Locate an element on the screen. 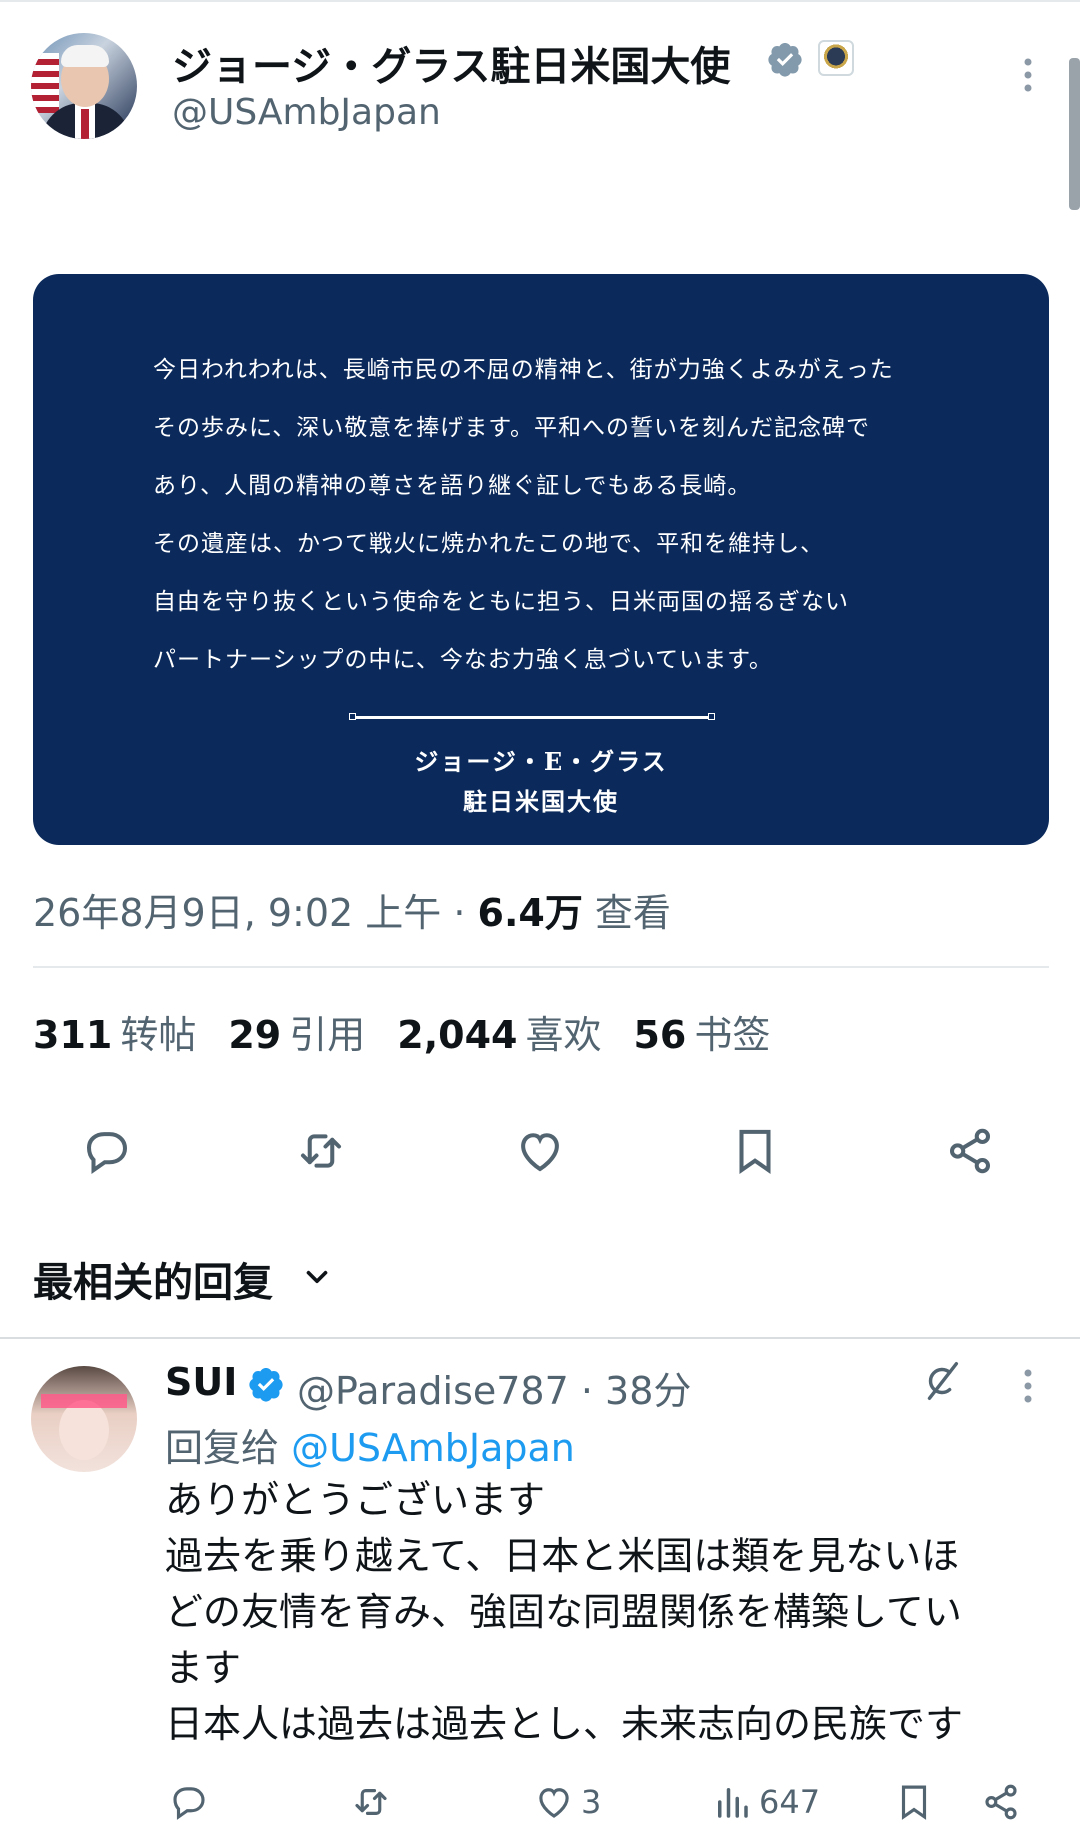  reply-text-line: ます is located at coordinates (203, 1668).